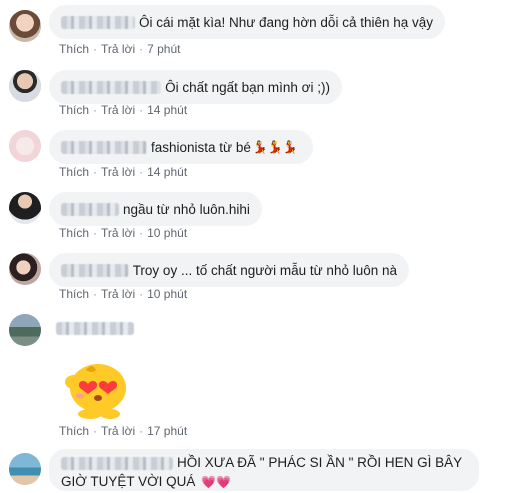 This screenshot has height=493, width=511. I want to click on comment-actions: Thích · Trả lời · 7 phút, so click(120, 49).